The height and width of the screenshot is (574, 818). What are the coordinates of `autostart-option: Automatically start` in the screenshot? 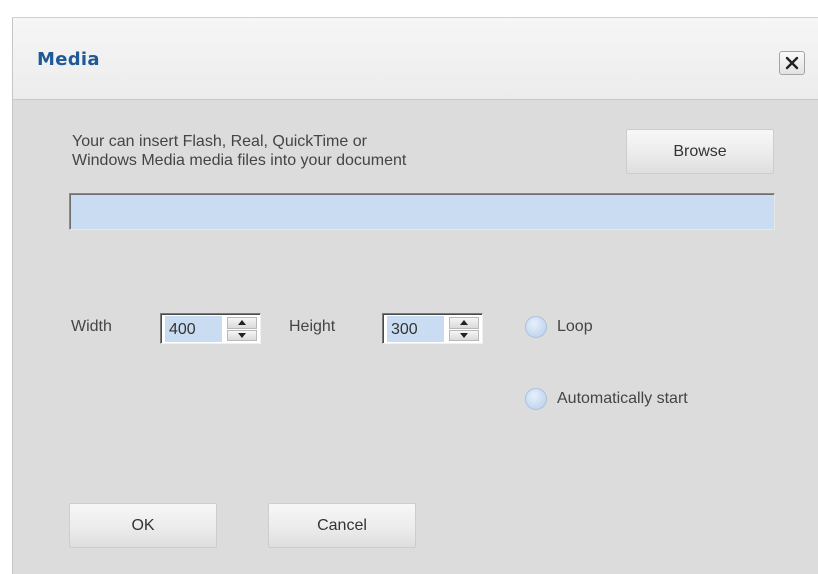 It's located at (606, 399).